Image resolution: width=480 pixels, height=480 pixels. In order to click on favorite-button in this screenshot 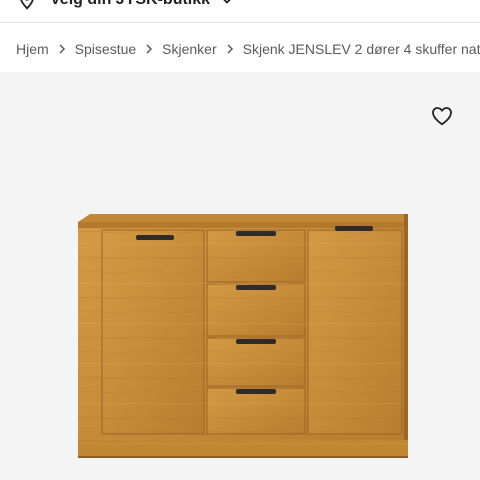, I will do `click(442, 116)`.